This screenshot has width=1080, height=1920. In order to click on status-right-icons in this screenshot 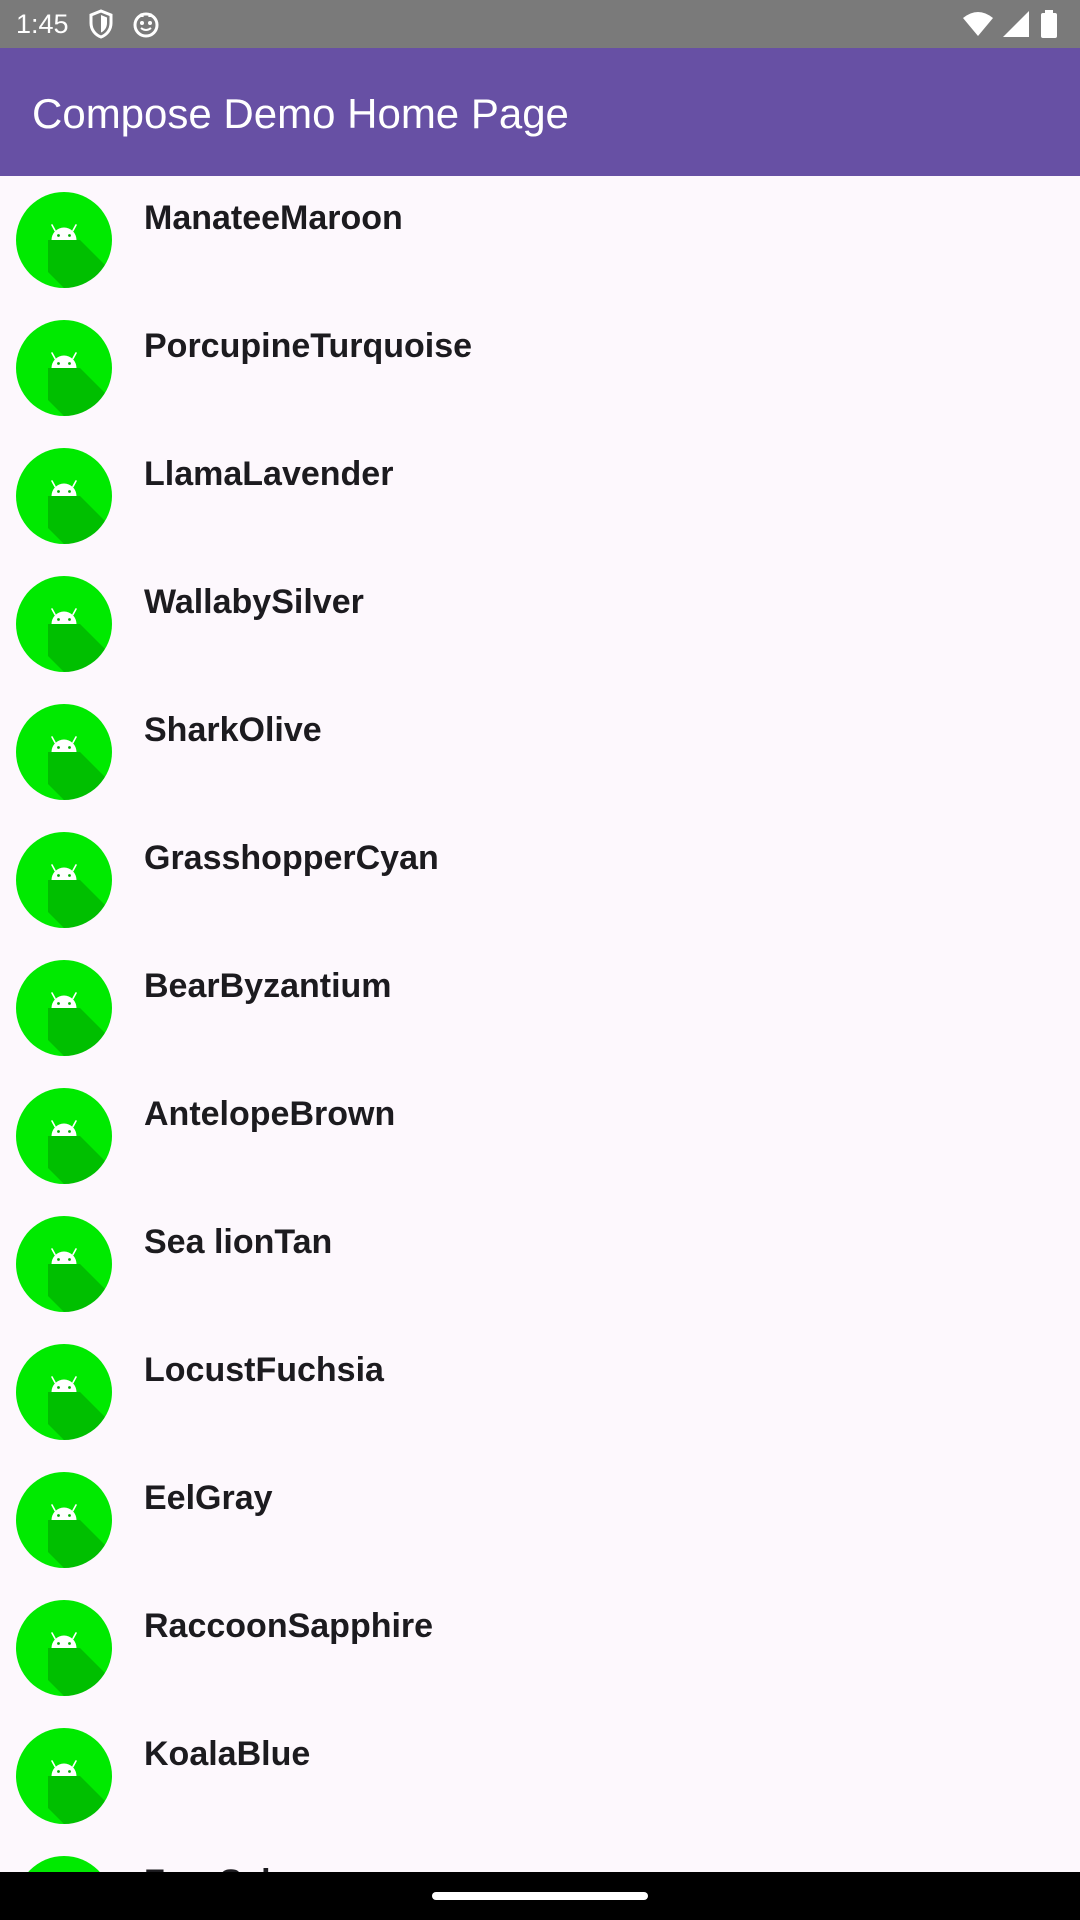, I will do `click(1012, 24)`.